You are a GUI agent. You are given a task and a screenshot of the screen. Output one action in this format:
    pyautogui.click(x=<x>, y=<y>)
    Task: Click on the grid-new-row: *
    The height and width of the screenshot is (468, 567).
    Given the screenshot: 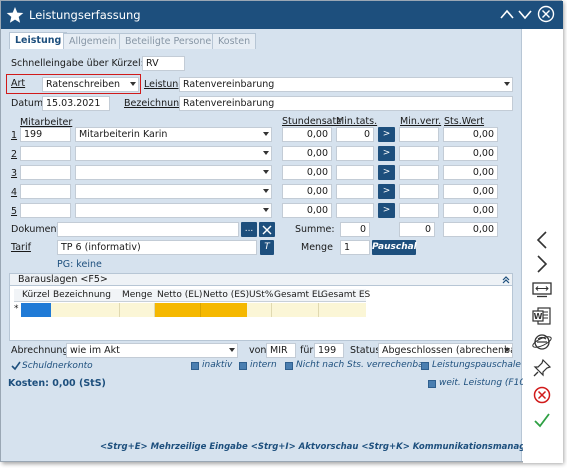 What is the action you would take?
    pyautogui.click(x=190, y=310)
    